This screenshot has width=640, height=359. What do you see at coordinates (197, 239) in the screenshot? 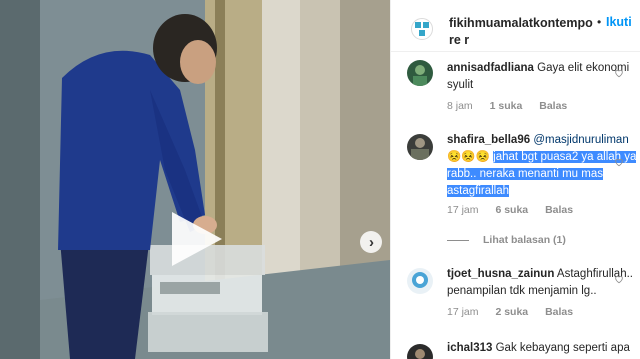
I see `play-icon` at bounding box center [197, 239].